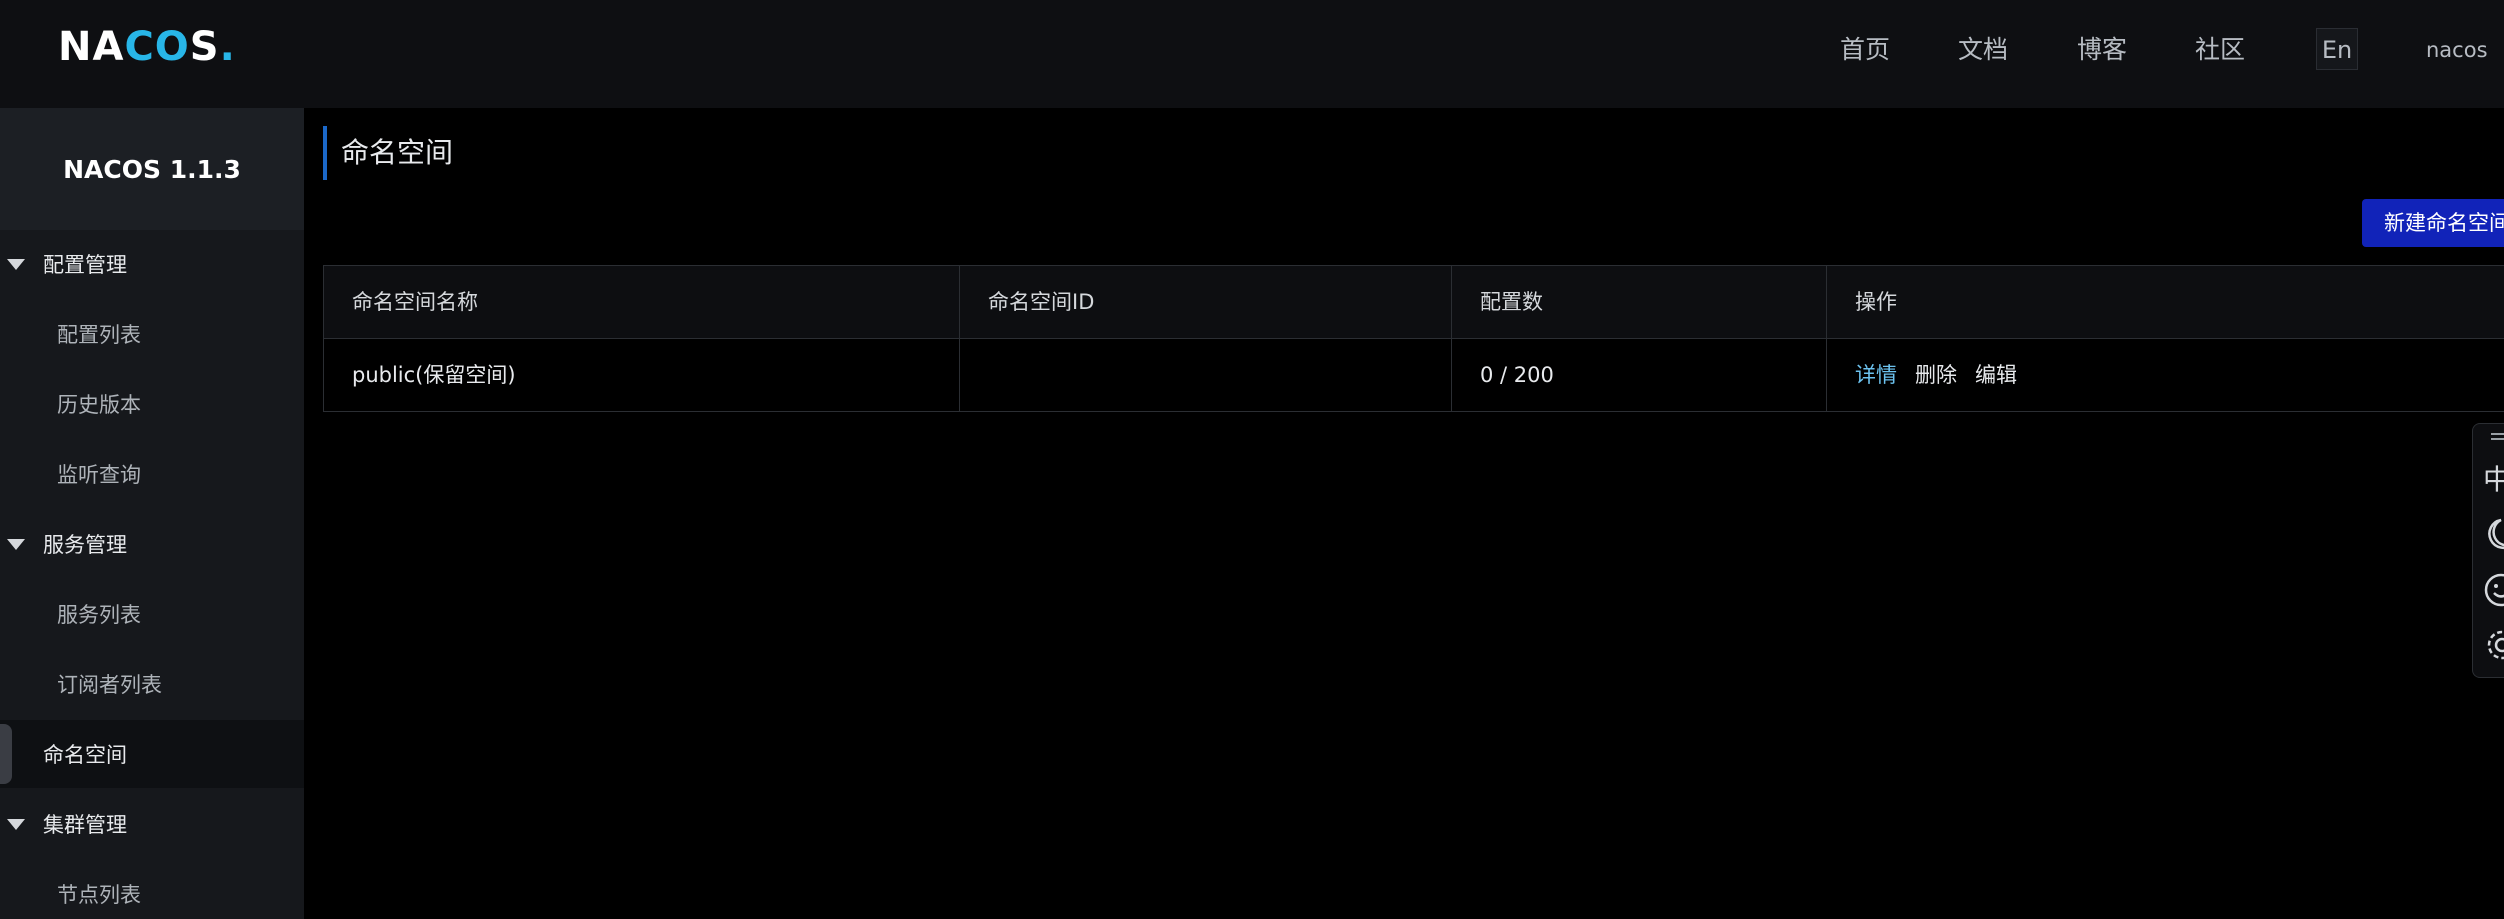  What do you see at coordinates (2433, 223) in the screenshot?
I see `create-namespace-button: 新建命名空间` at bounding box center [2433, 223].